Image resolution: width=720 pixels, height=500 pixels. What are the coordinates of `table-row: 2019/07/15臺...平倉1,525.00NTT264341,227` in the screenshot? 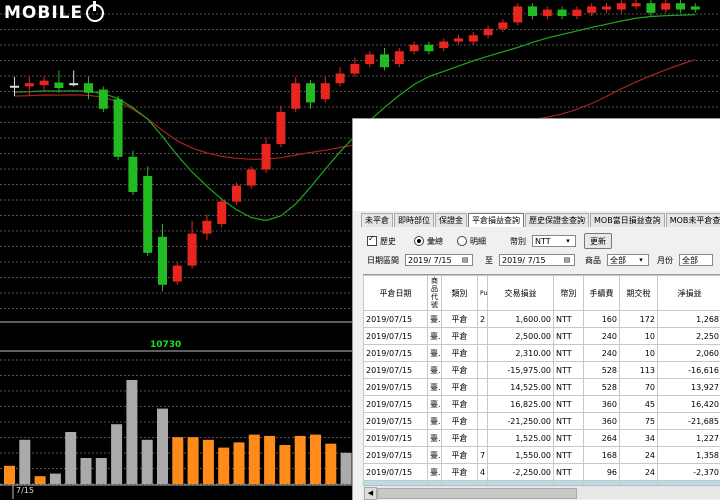 It's located at (542, 438).